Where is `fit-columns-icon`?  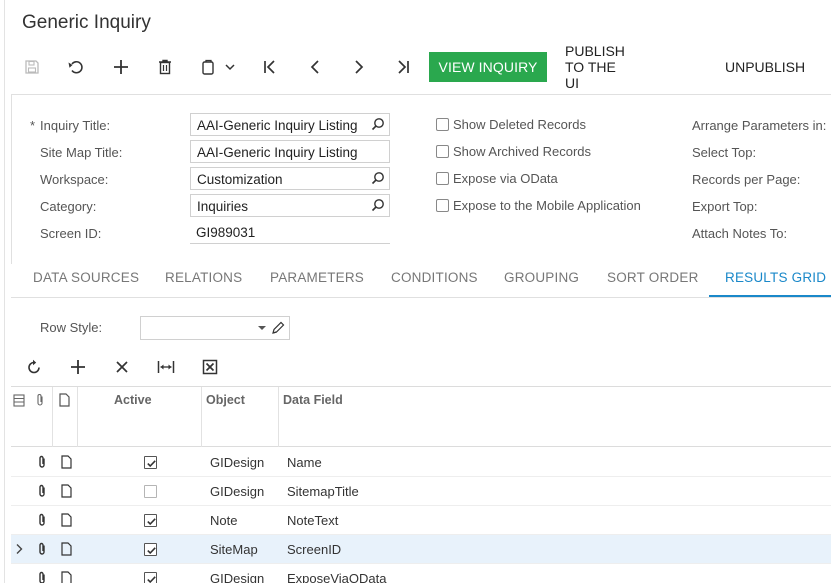
fit-columns-icon is located at coordinates (166, 367).